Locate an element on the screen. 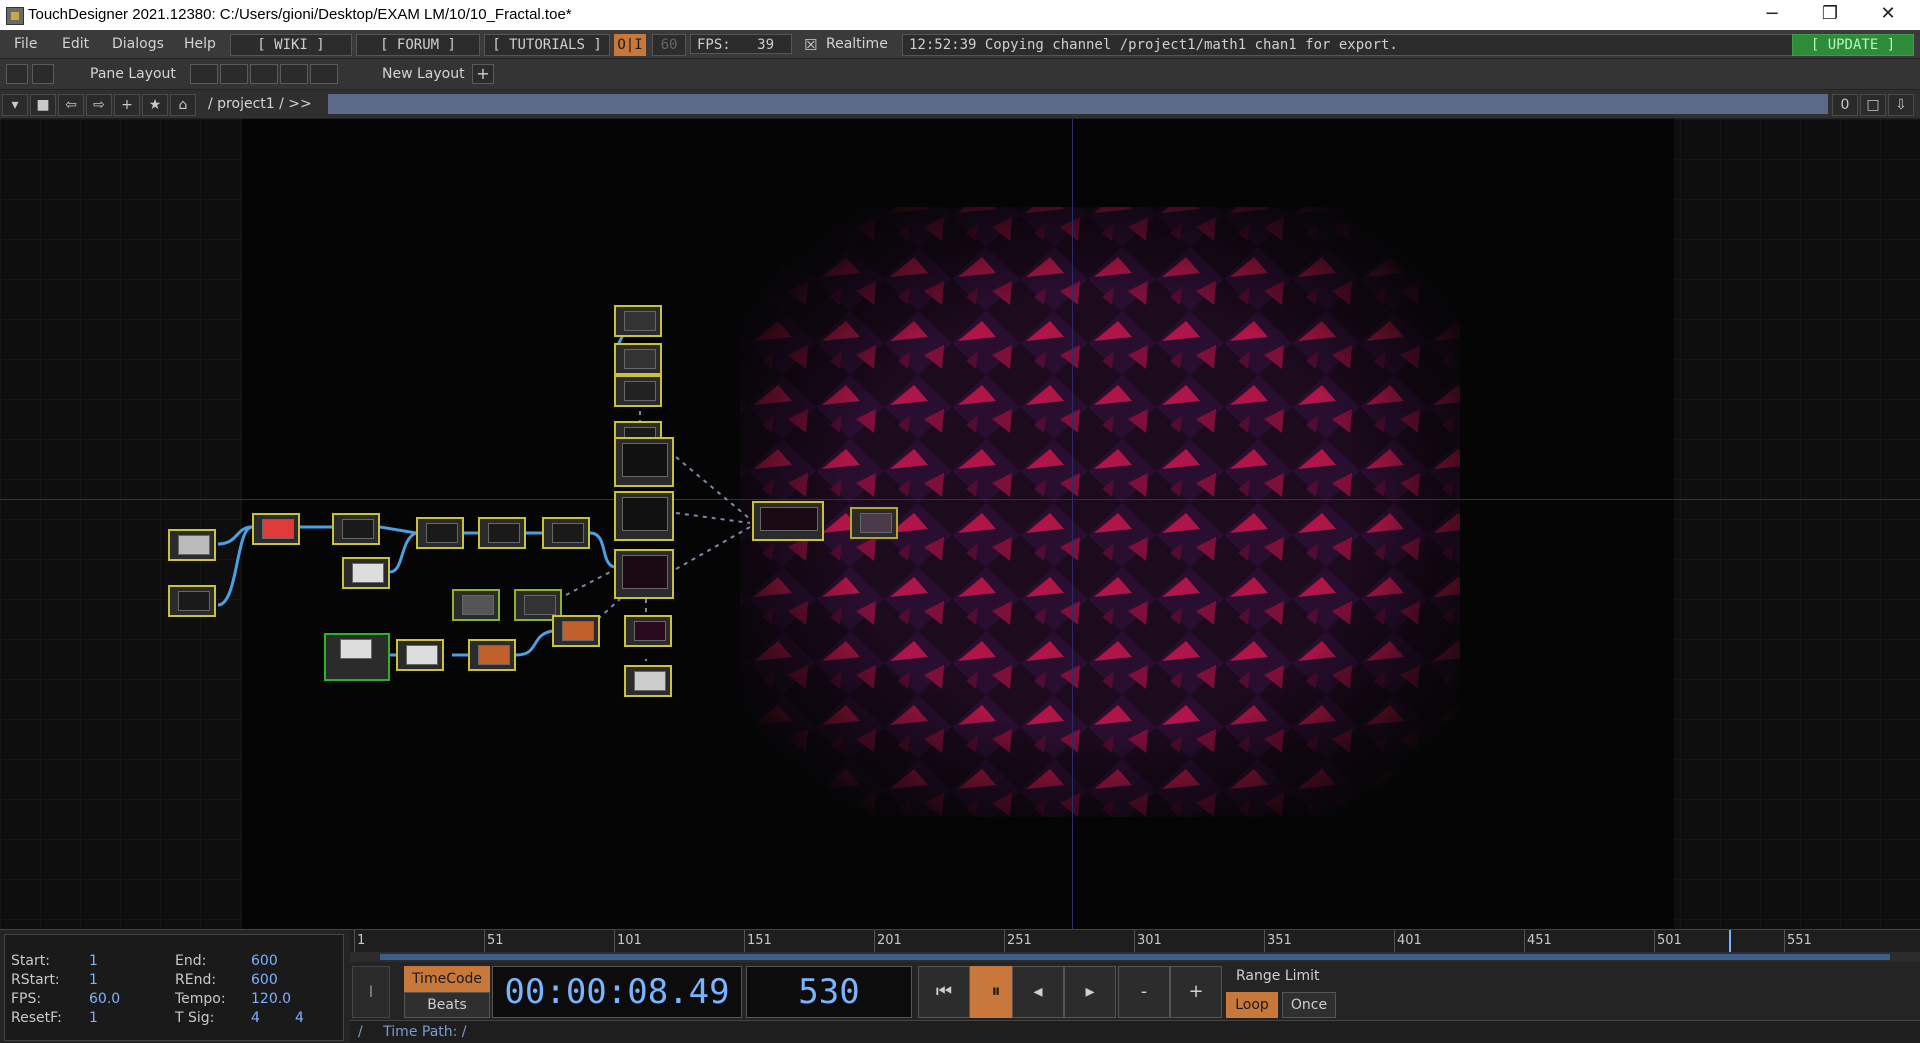  playhead is located at coordinates (1730, 941).